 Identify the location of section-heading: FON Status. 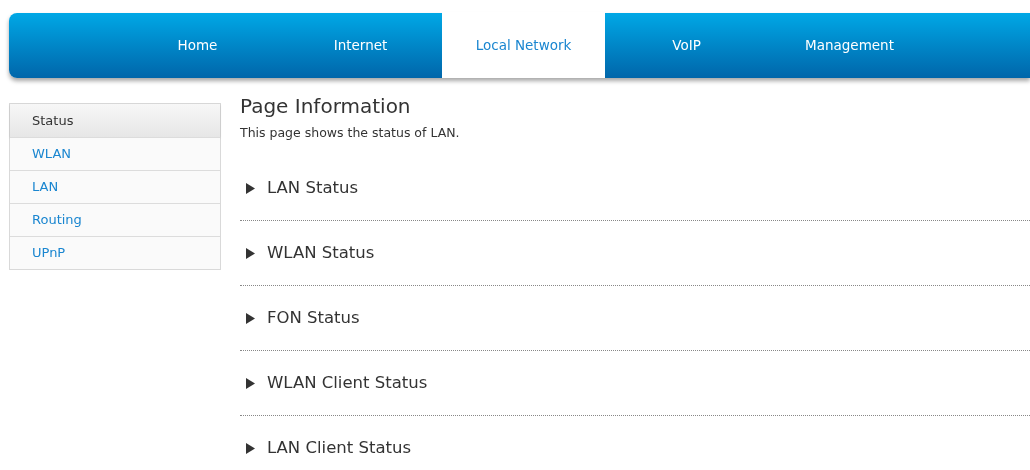
(313, 318).